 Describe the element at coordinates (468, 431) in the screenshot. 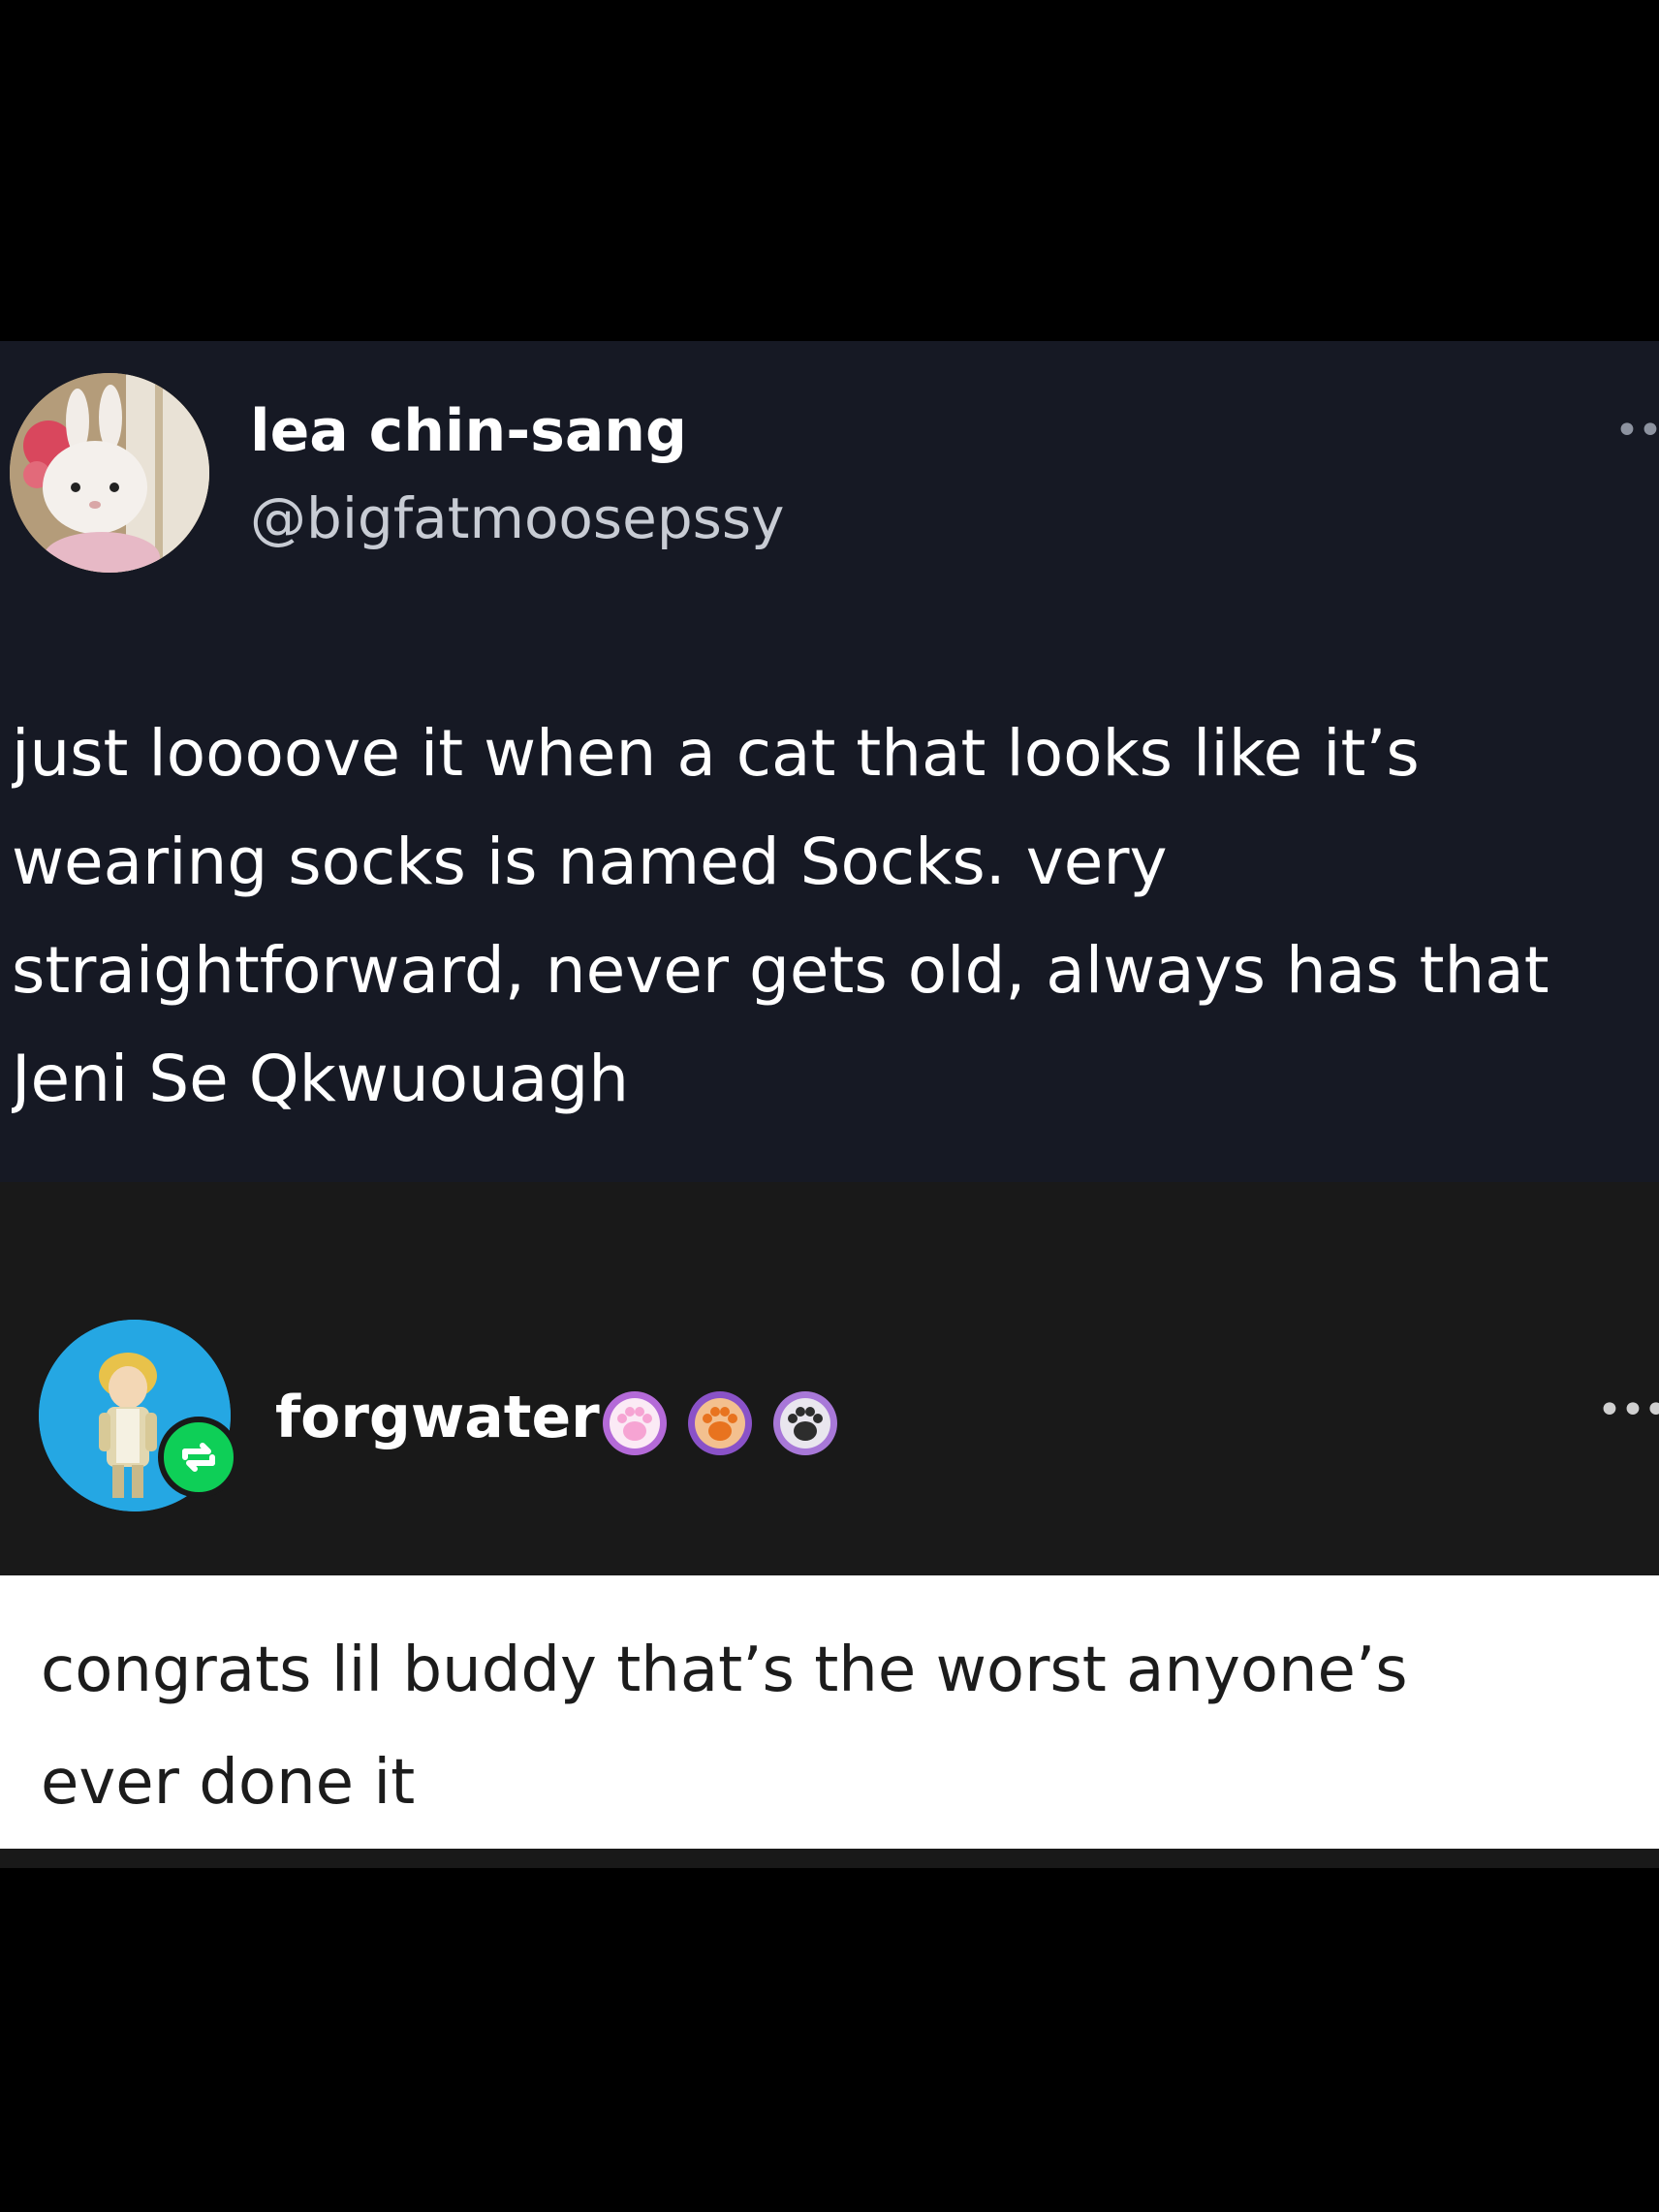

I see `display-name: lea chin-sang` at that location.